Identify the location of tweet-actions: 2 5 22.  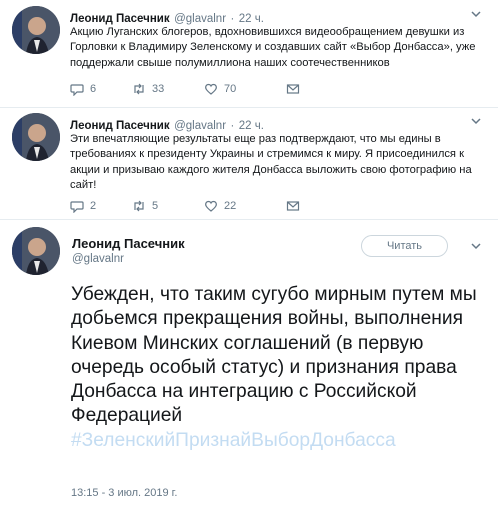
(188, 206).